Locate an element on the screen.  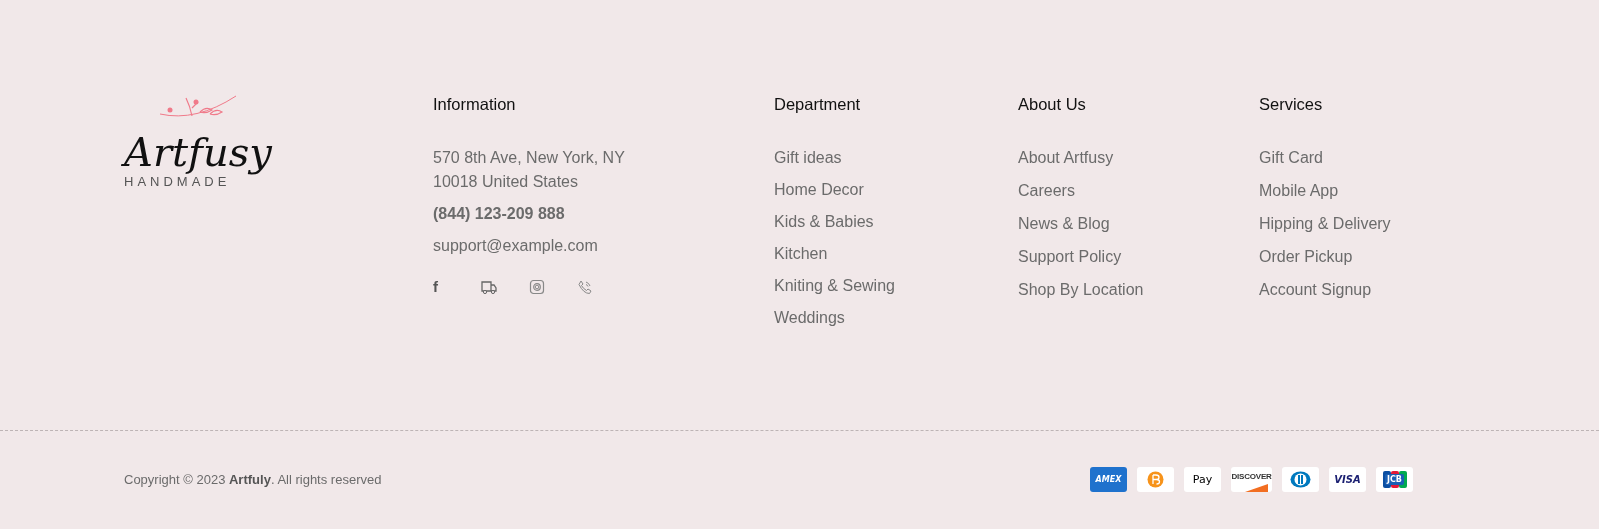
instagram-icon is located at coordinates (537, 286).